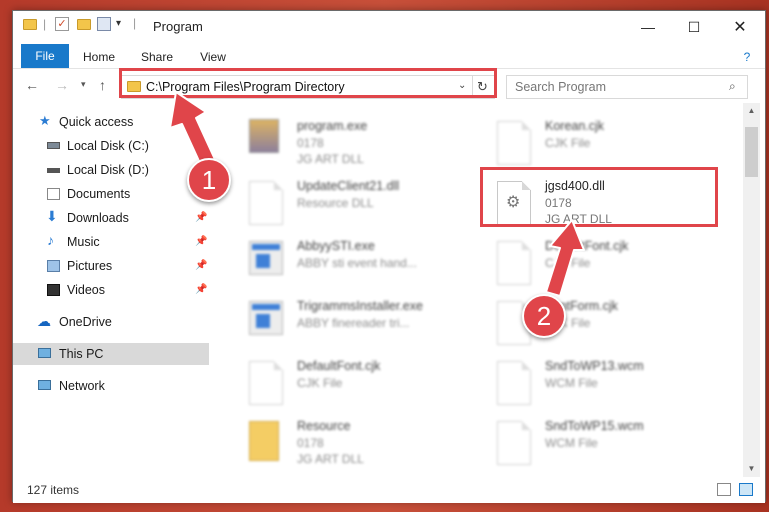  I want to click on file-item: SndToWP13.wcm WCM File, so click(617, 385).